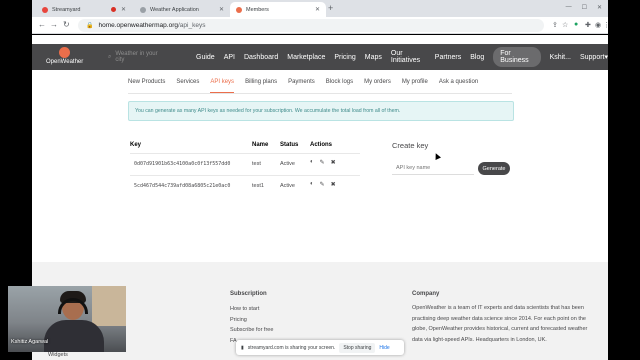 The width and height of the screenshot is (640, 360). Describe the element at coordinates (248, 294) in the screenshot. I see `footer-subscription-title: Subscription` at that location.